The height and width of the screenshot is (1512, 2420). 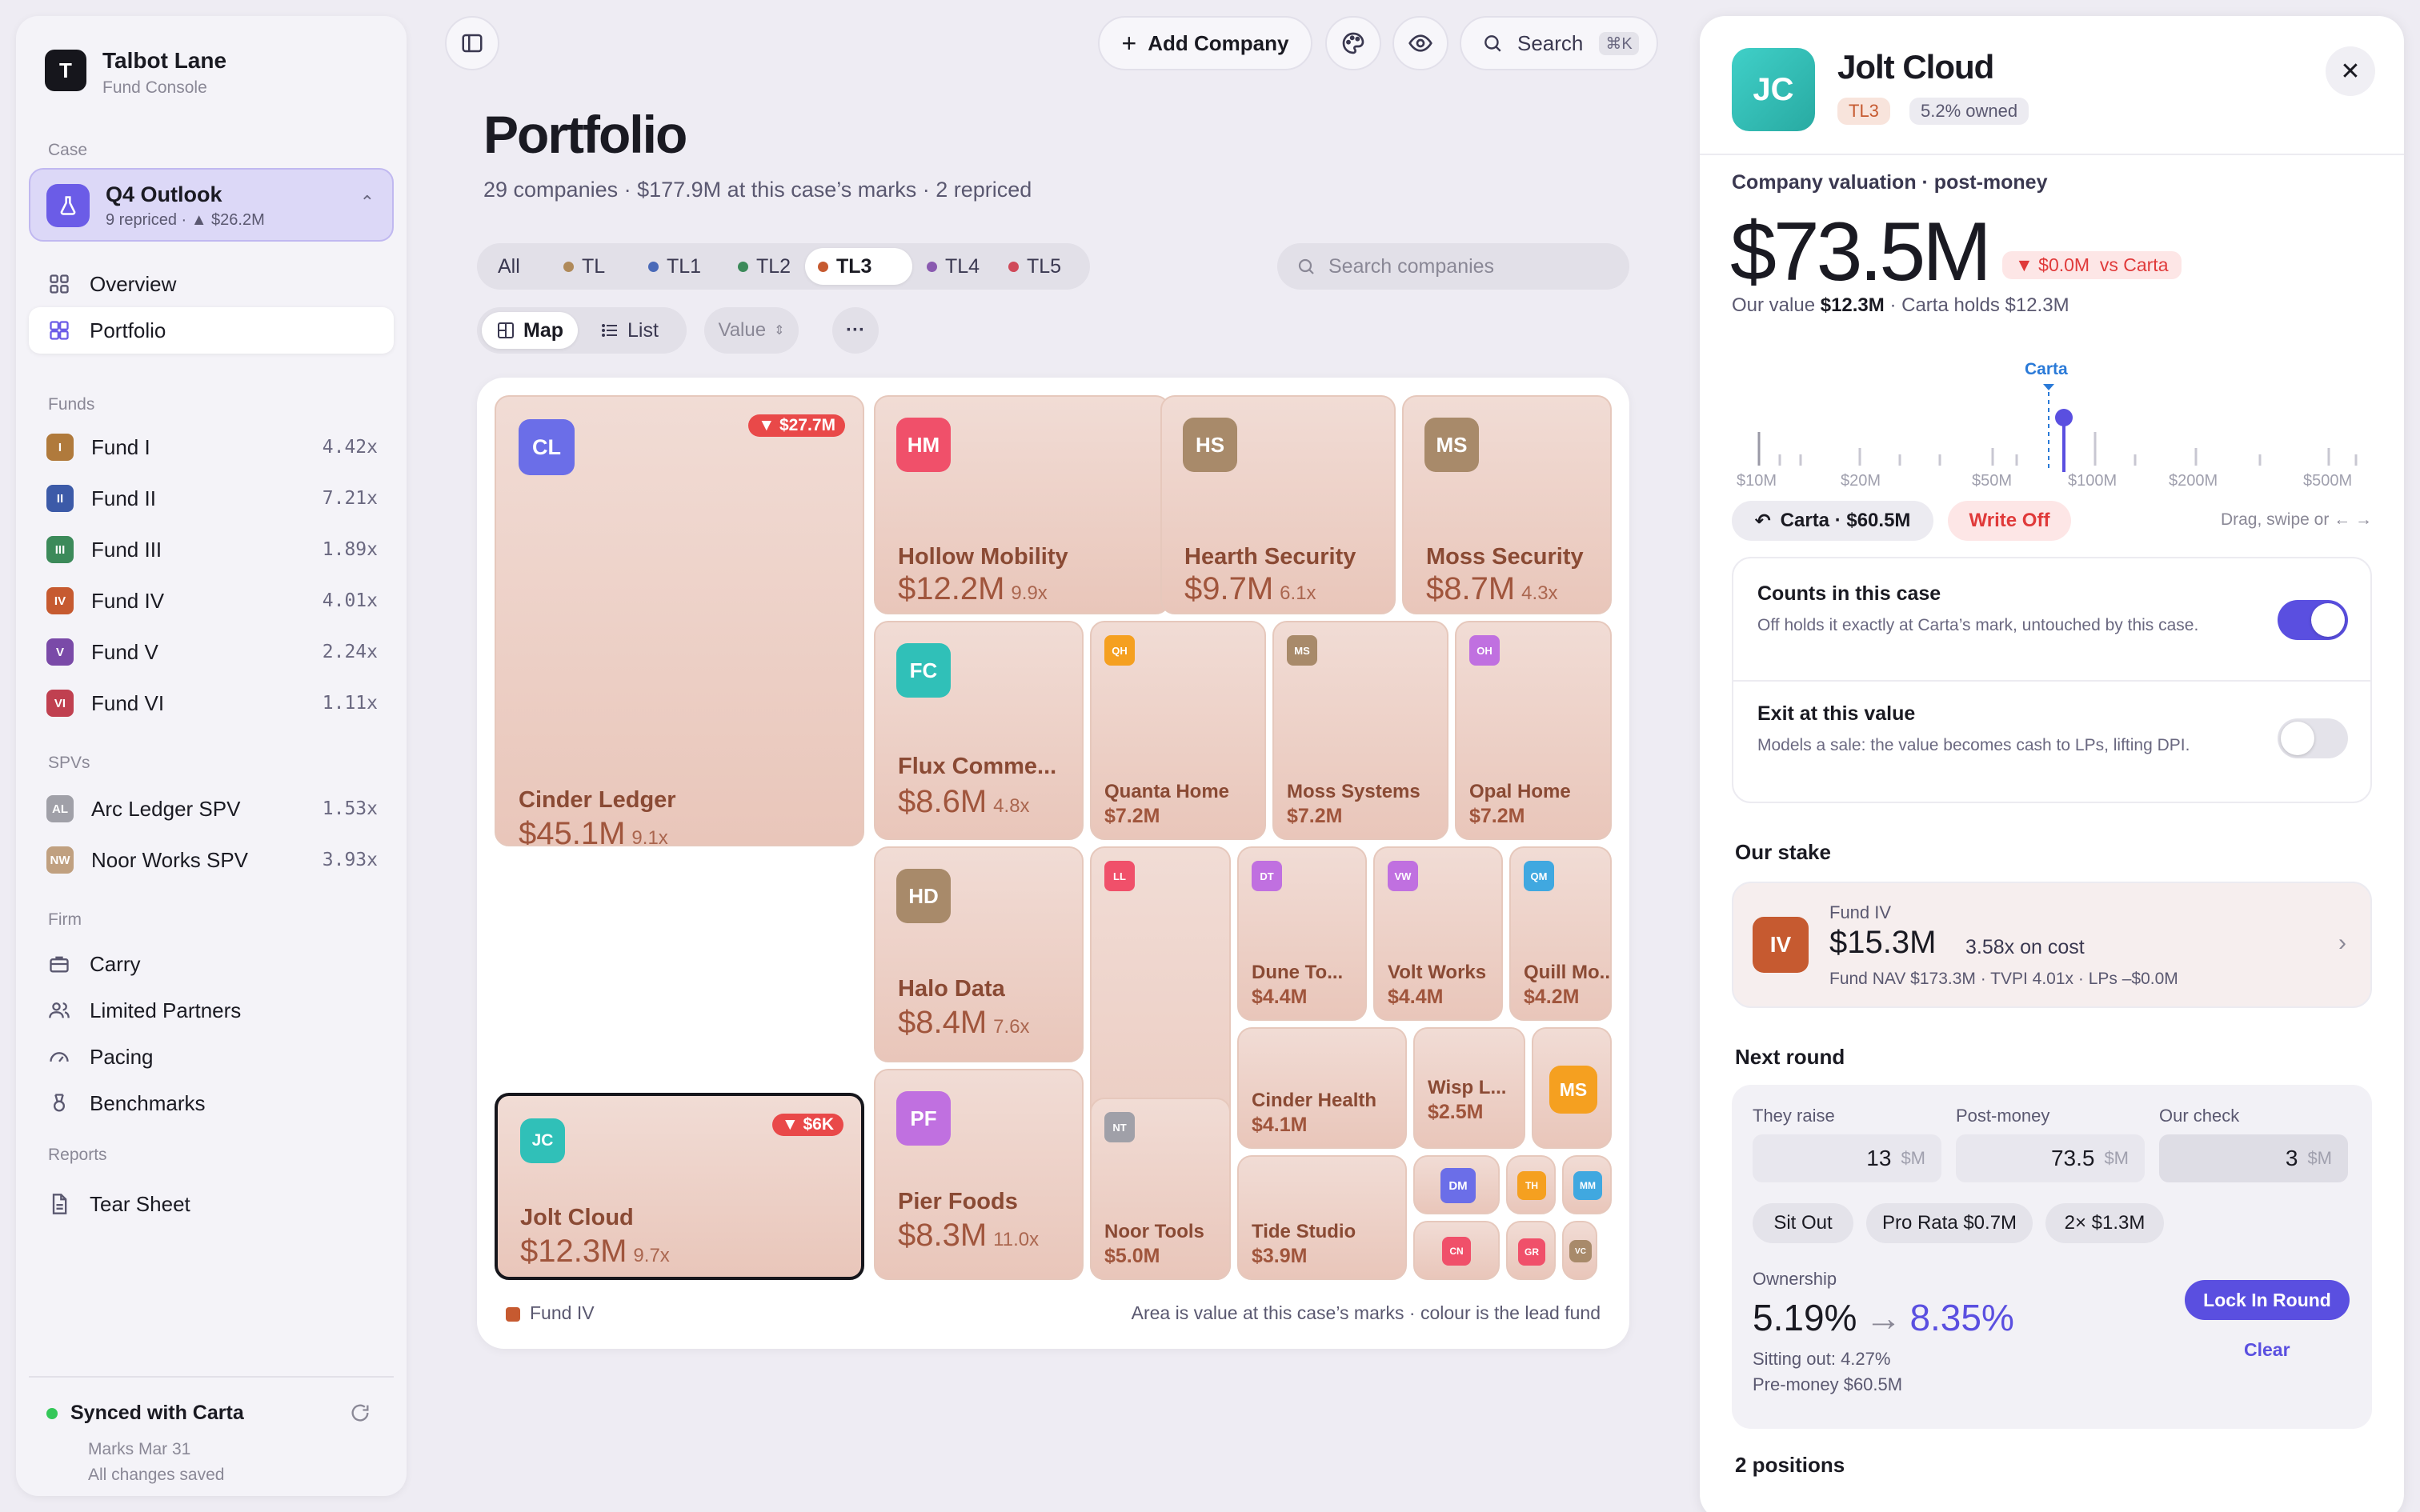 I want to click on company-tag: TL3, so click(x=1863, y=111).